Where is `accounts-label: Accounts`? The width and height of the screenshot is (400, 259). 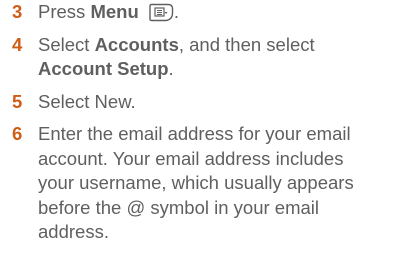 accounts-label: Accounts is located at coordinates (136, 44).